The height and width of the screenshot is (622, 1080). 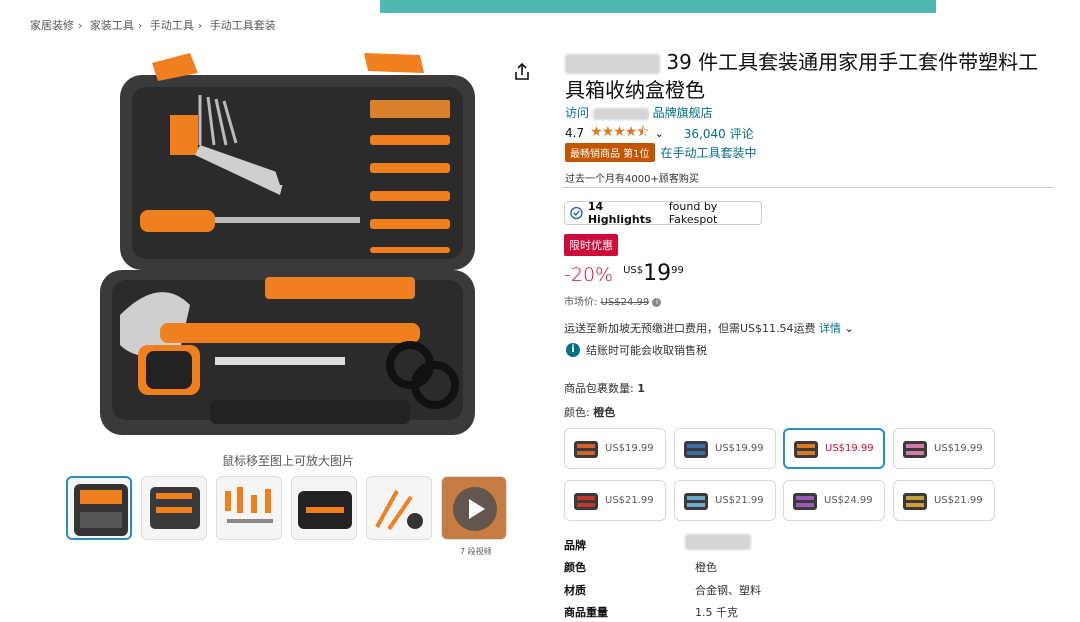 I want to click on tax-note: i 结账时可能会收取销售税, so click(x=636, y=350).